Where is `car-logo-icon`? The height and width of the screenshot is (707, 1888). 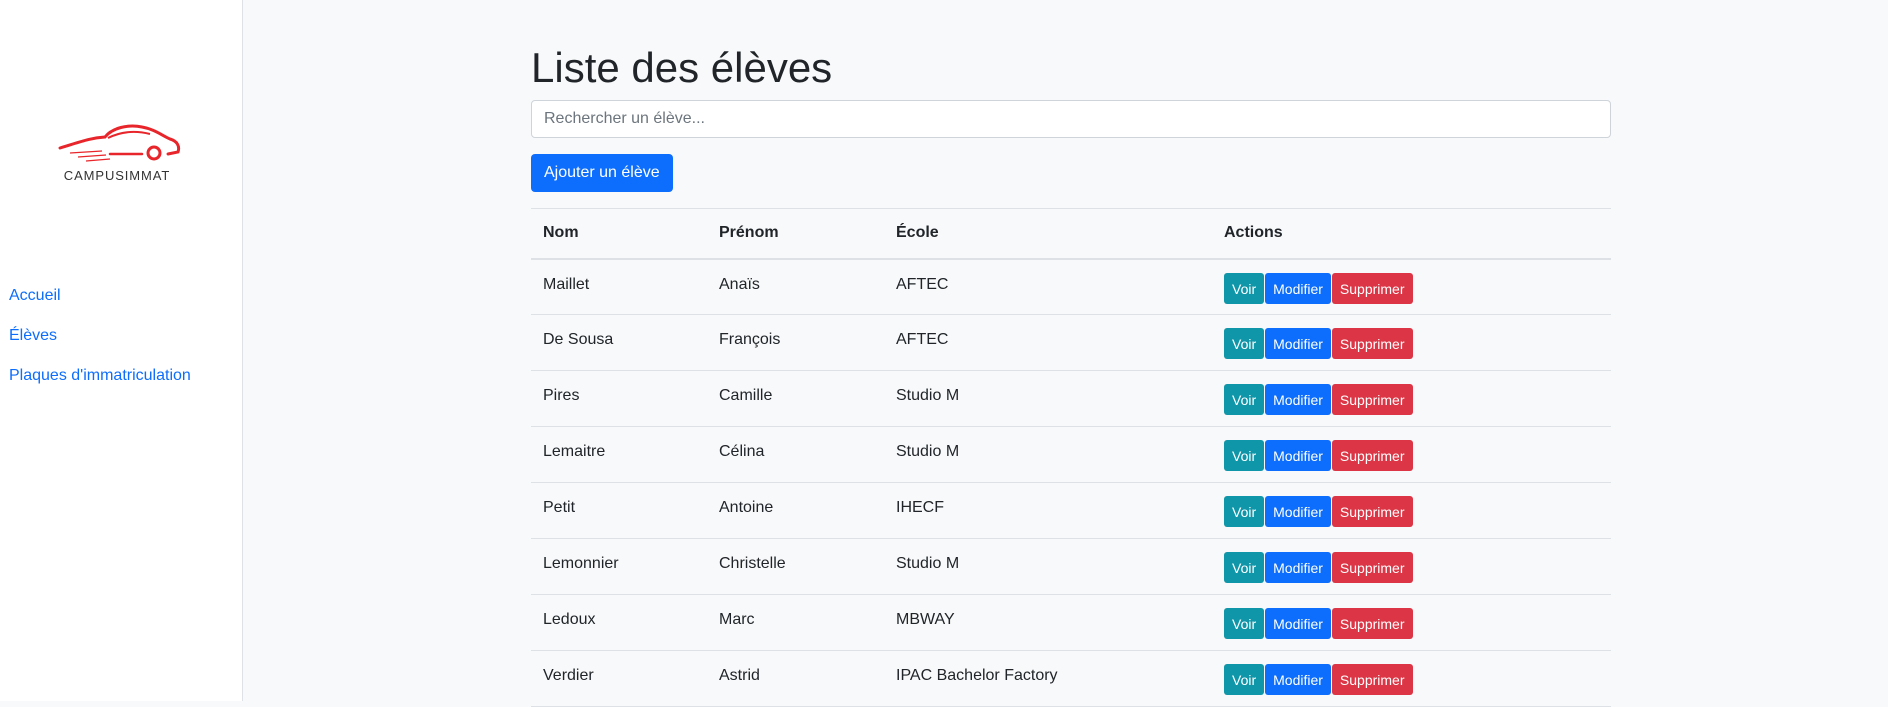 car-logo-icon is located at coordinates (119, 143).